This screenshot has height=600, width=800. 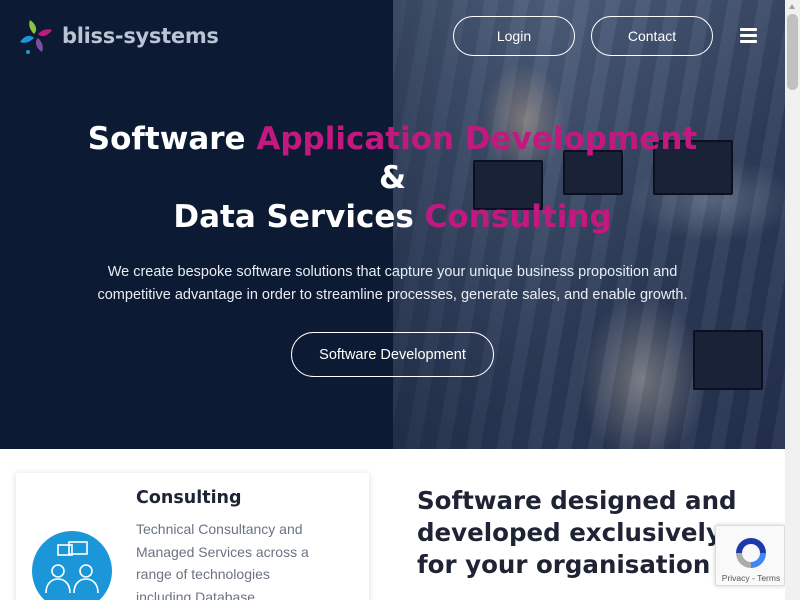 What do you see at coordinates (518, 217) in the screenshot?
I see `hero-title-line3-accent: Consulting` at bounding box center [518, 217].